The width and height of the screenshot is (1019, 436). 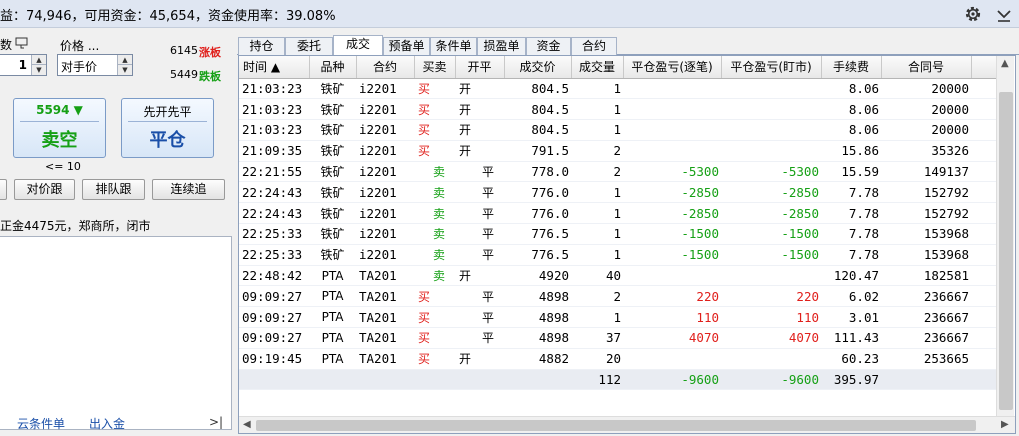 I want to click on quantity-picker-icon, so click(x=21, y=43).